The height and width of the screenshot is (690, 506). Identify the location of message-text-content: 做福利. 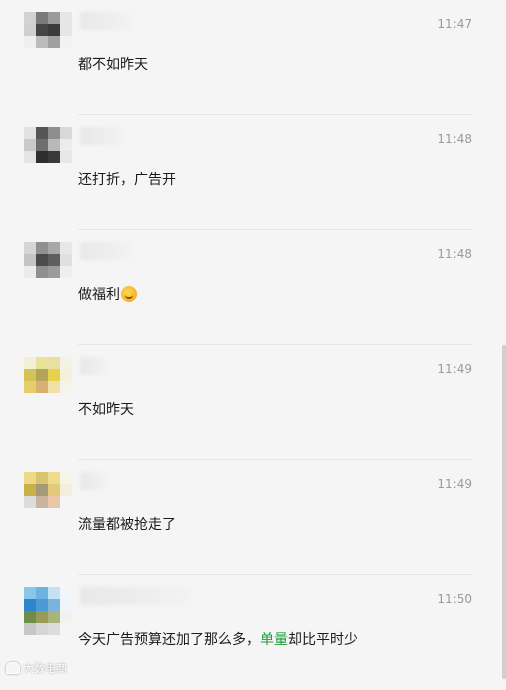
(99, 295).